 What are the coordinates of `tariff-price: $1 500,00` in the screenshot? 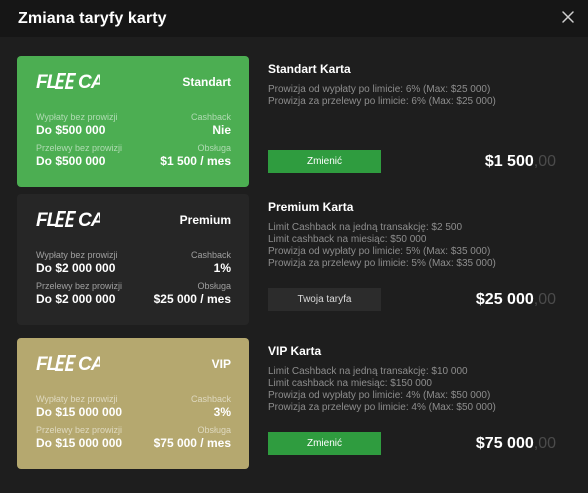 It's located at (520, 162).